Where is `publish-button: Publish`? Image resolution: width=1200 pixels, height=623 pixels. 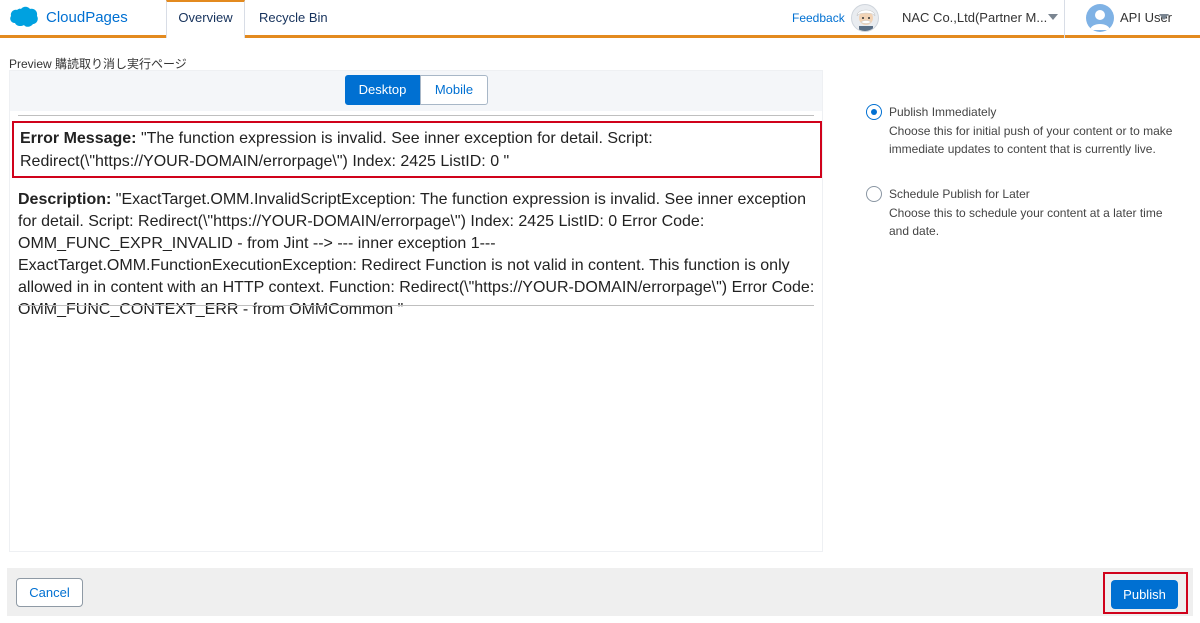 publish-button: Publish is located at coordinates (1144, 594).